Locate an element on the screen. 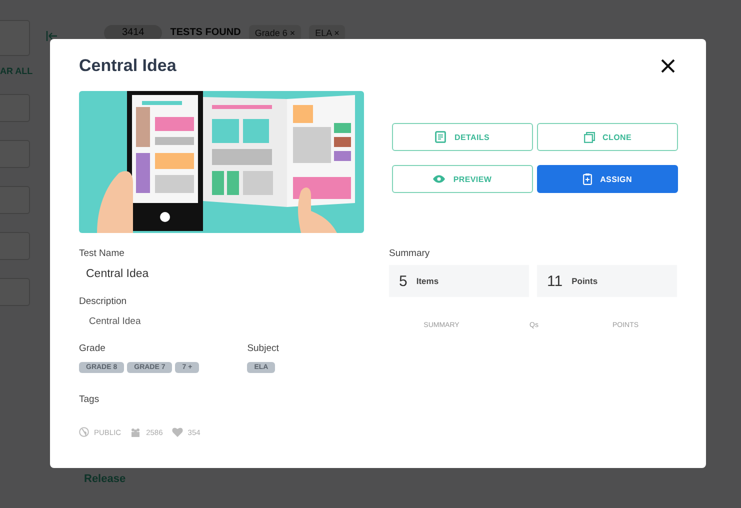 The height and width of the screenshot is (508, 741). field-label: Grade is located at coordinates (92, 348).